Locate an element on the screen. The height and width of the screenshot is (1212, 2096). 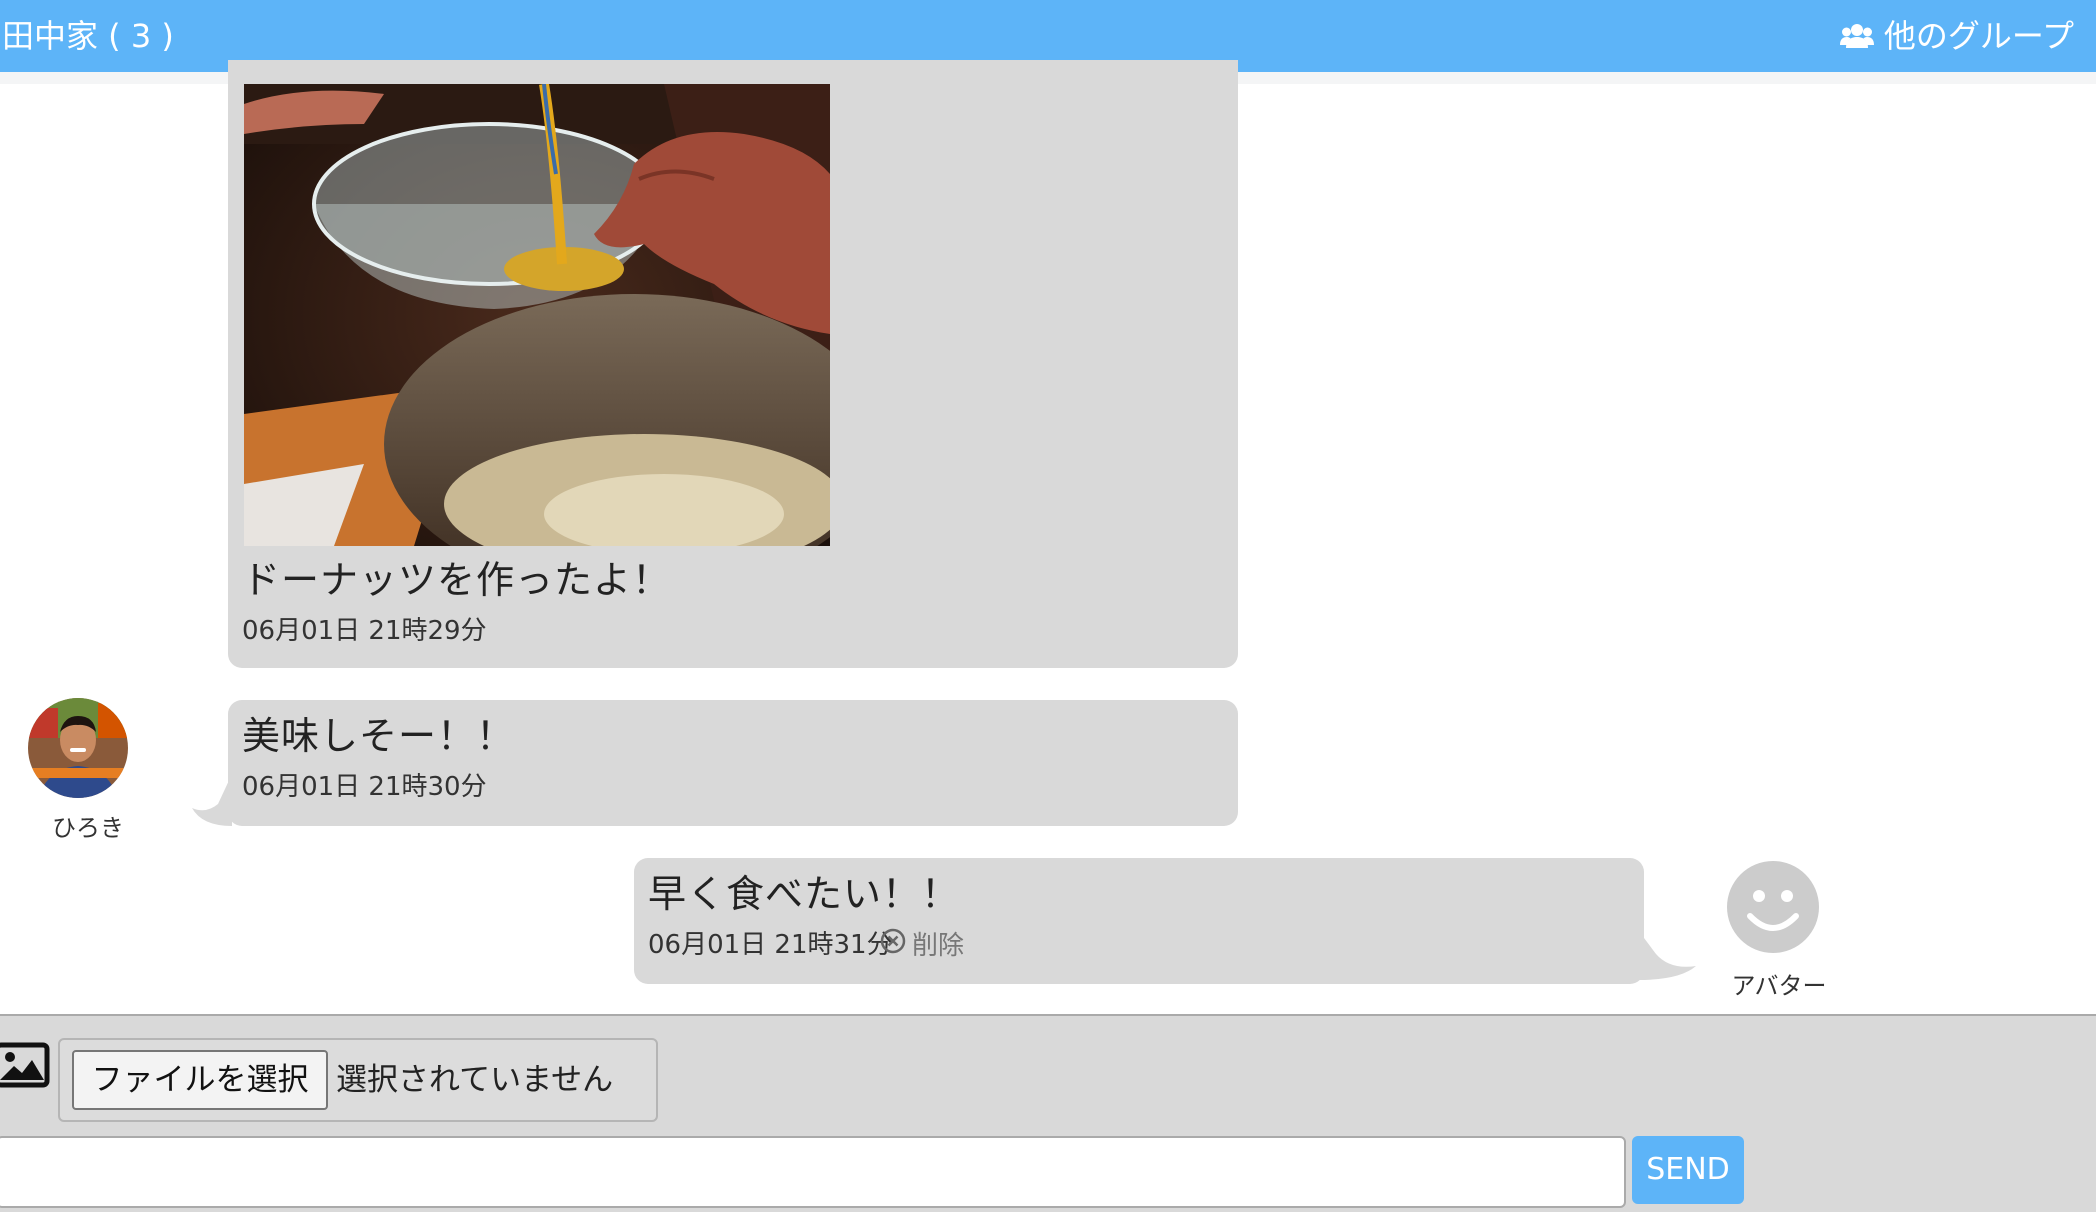
sender-name: アバター is located at coordinates (1779, 986).